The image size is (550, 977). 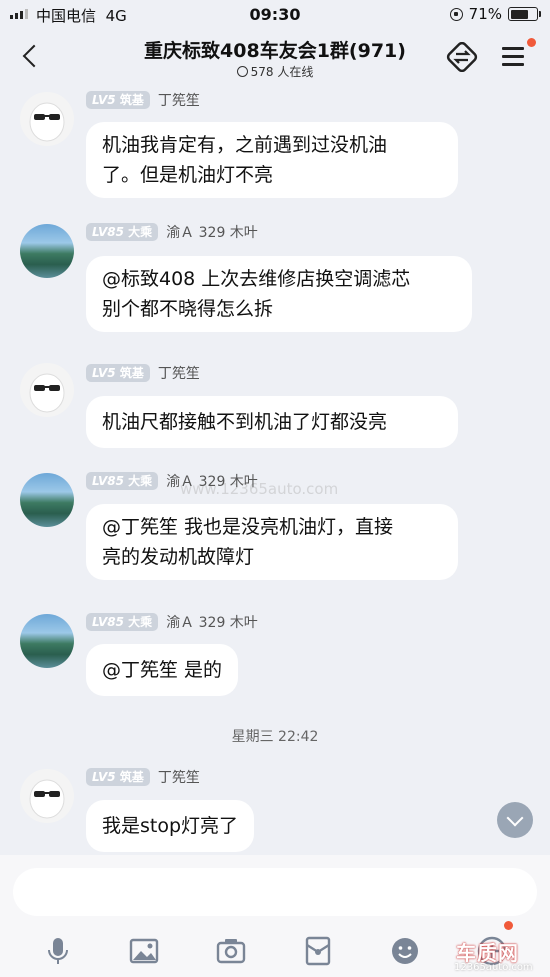 I want to click on battery-percent: 71%, so click(x=485, y=14).